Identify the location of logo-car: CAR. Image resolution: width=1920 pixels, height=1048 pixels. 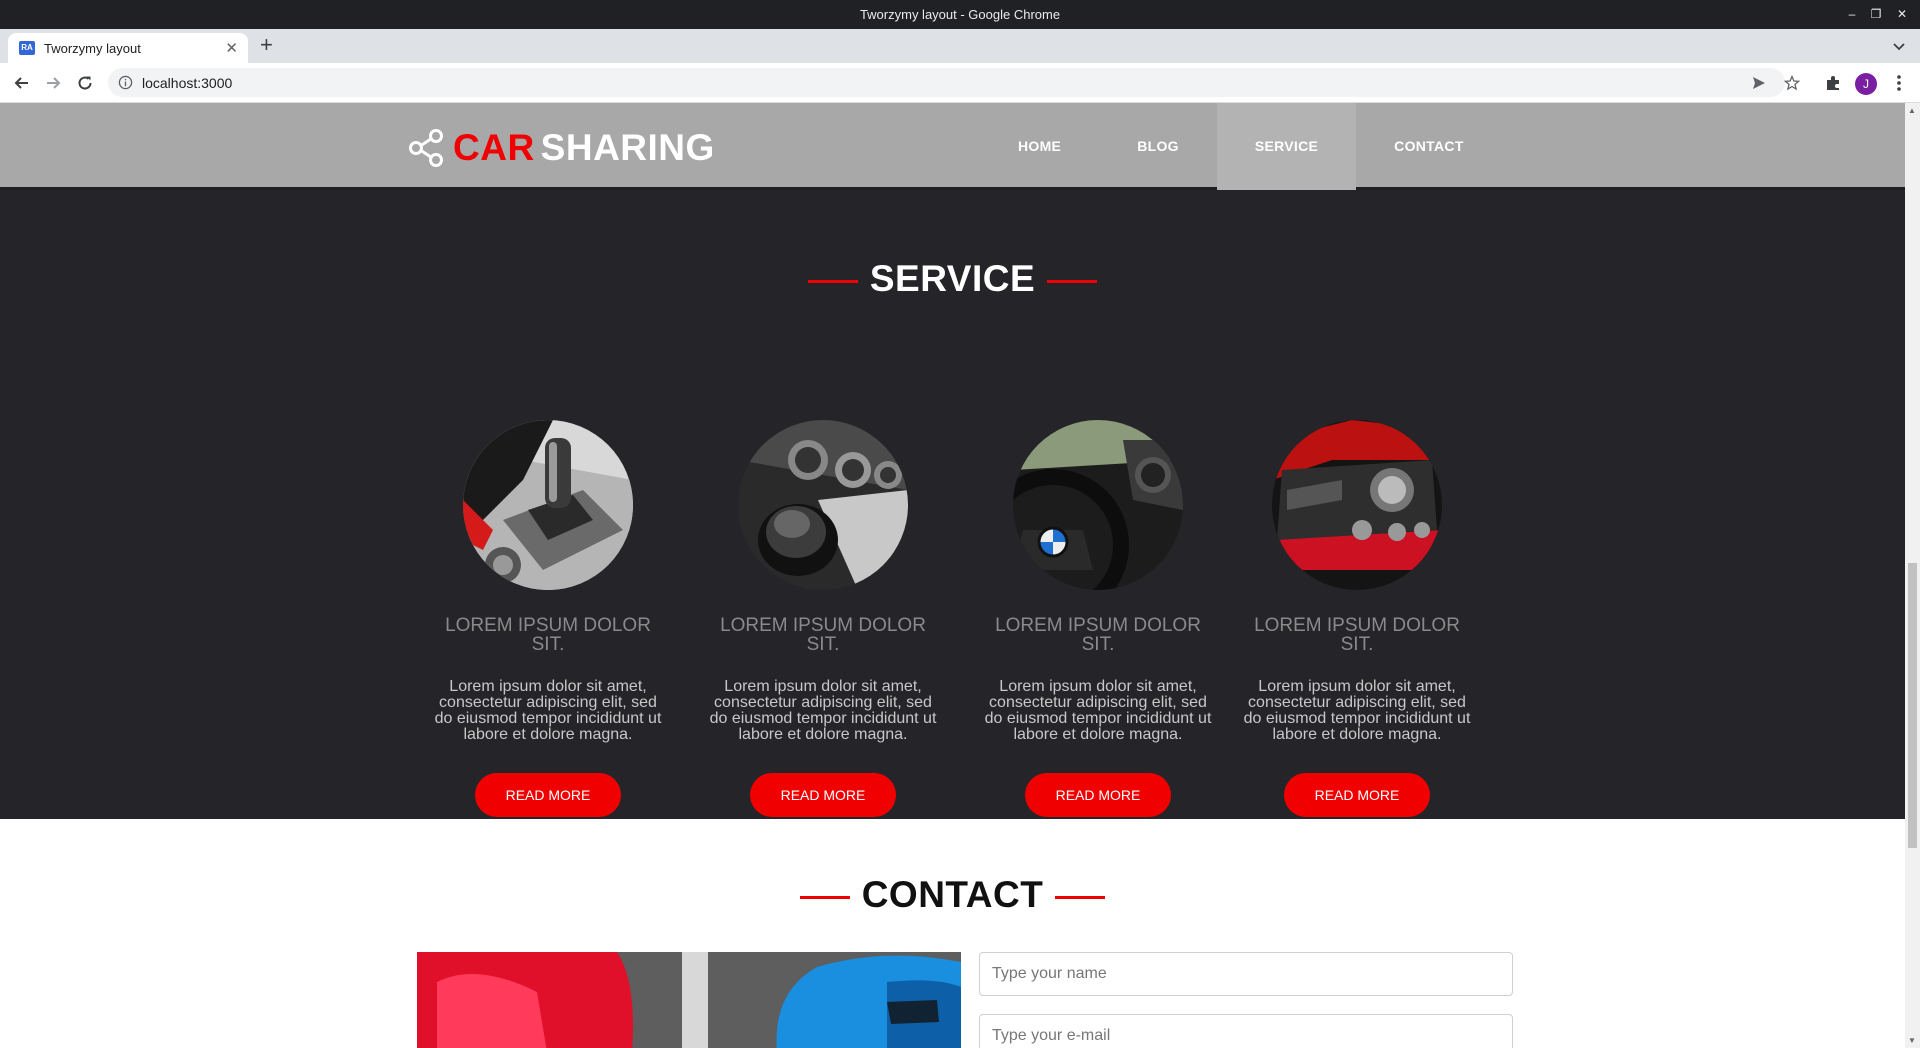
(494, 147).